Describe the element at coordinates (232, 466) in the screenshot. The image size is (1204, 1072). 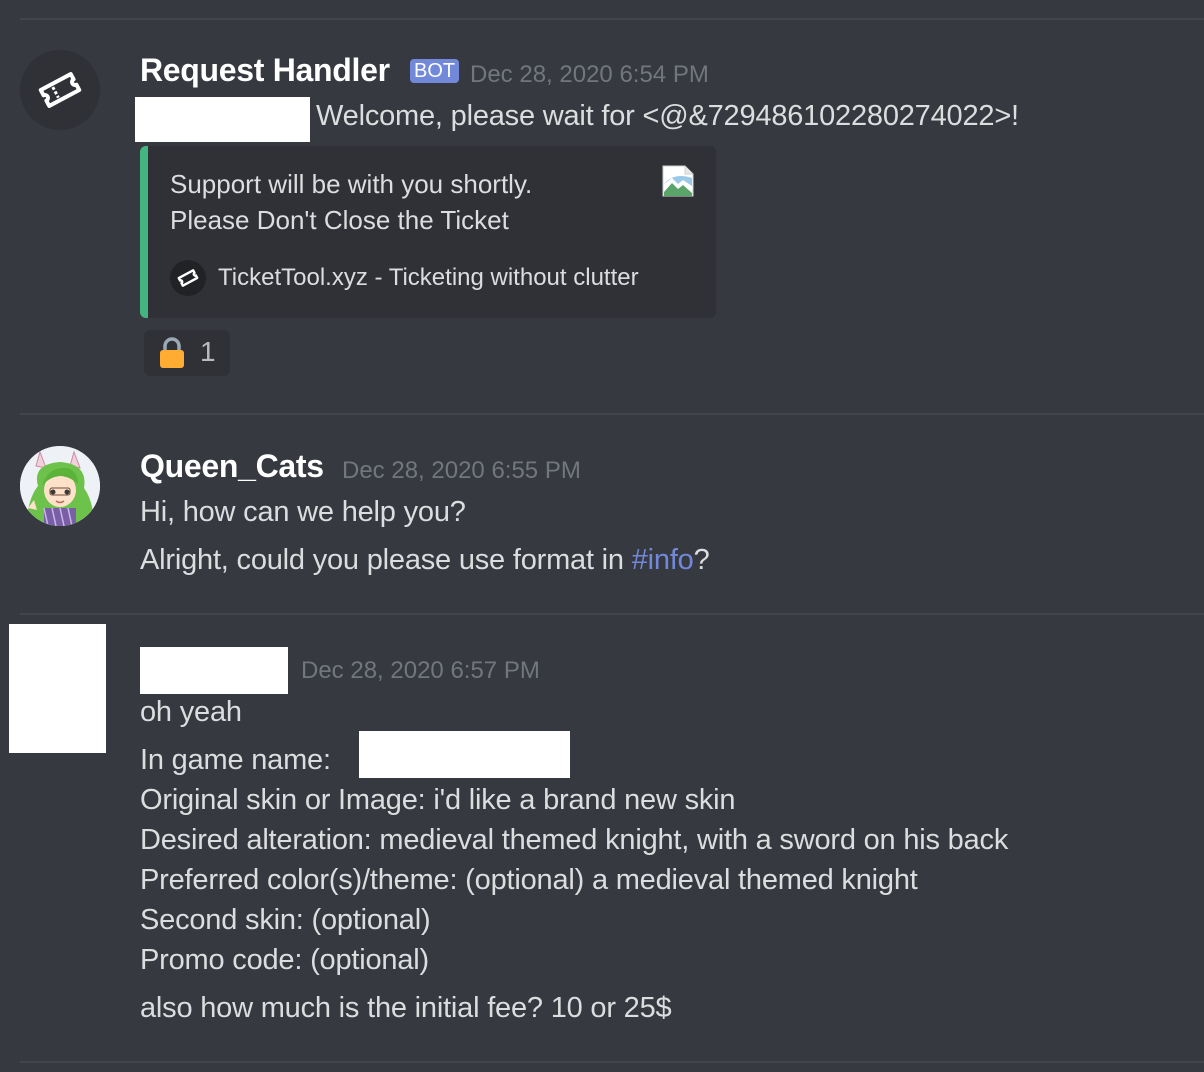
I see `message-author: Queen_Cats` at that location.